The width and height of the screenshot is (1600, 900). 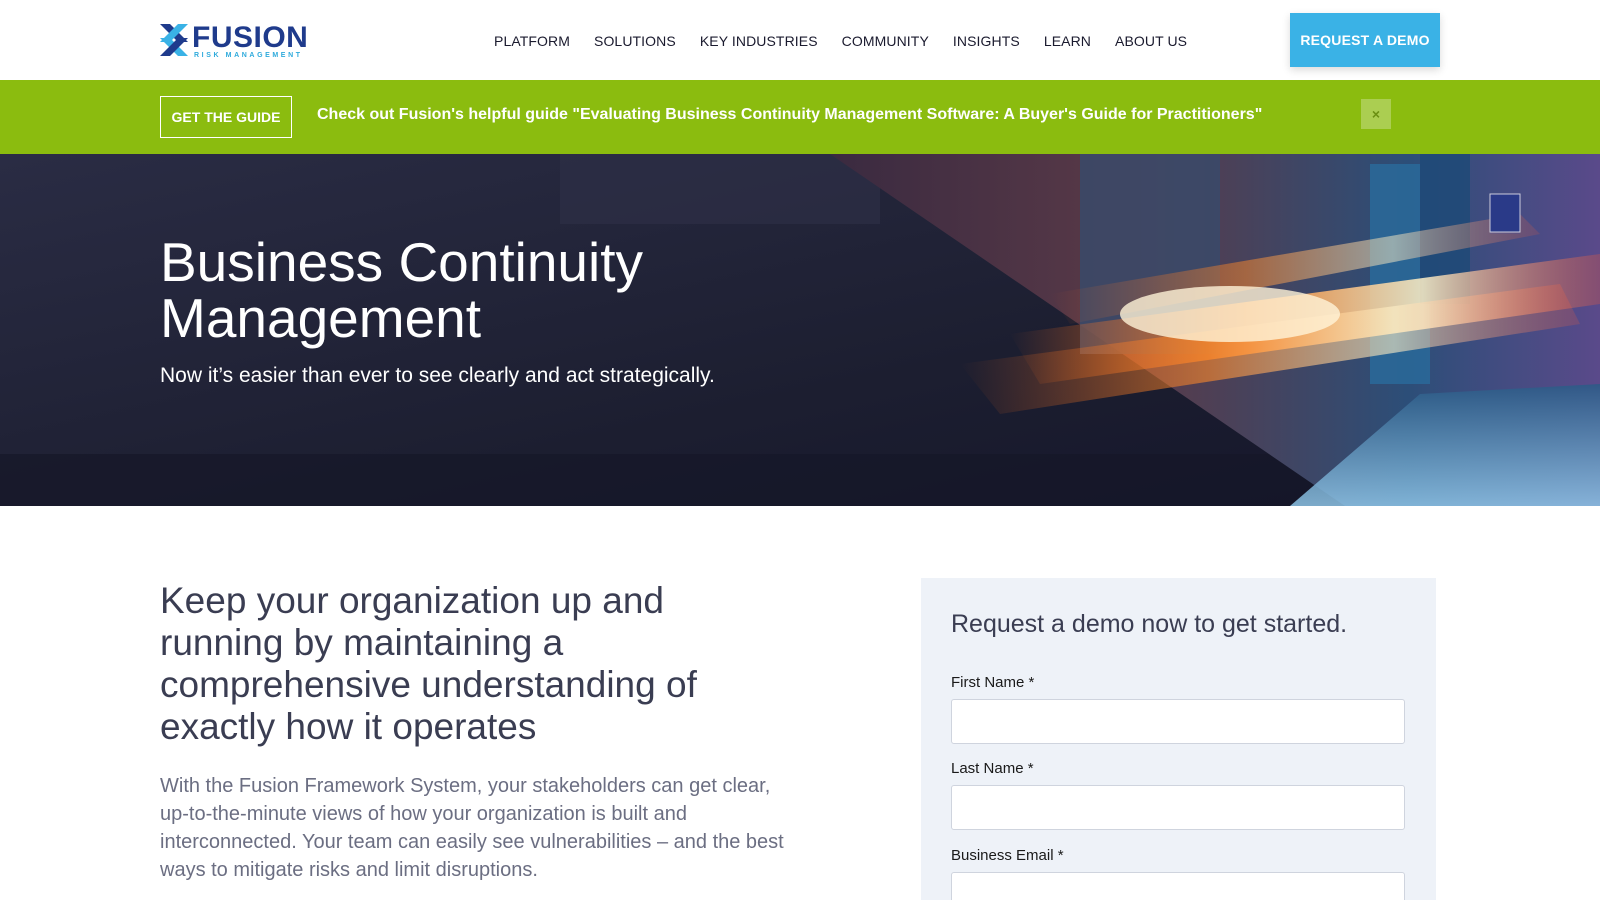 What do you see at coordinates (248, 55) in the screenshot?
I see `logo-tagline: RISK MANAGEMENT` at bounding box center [248, 55].